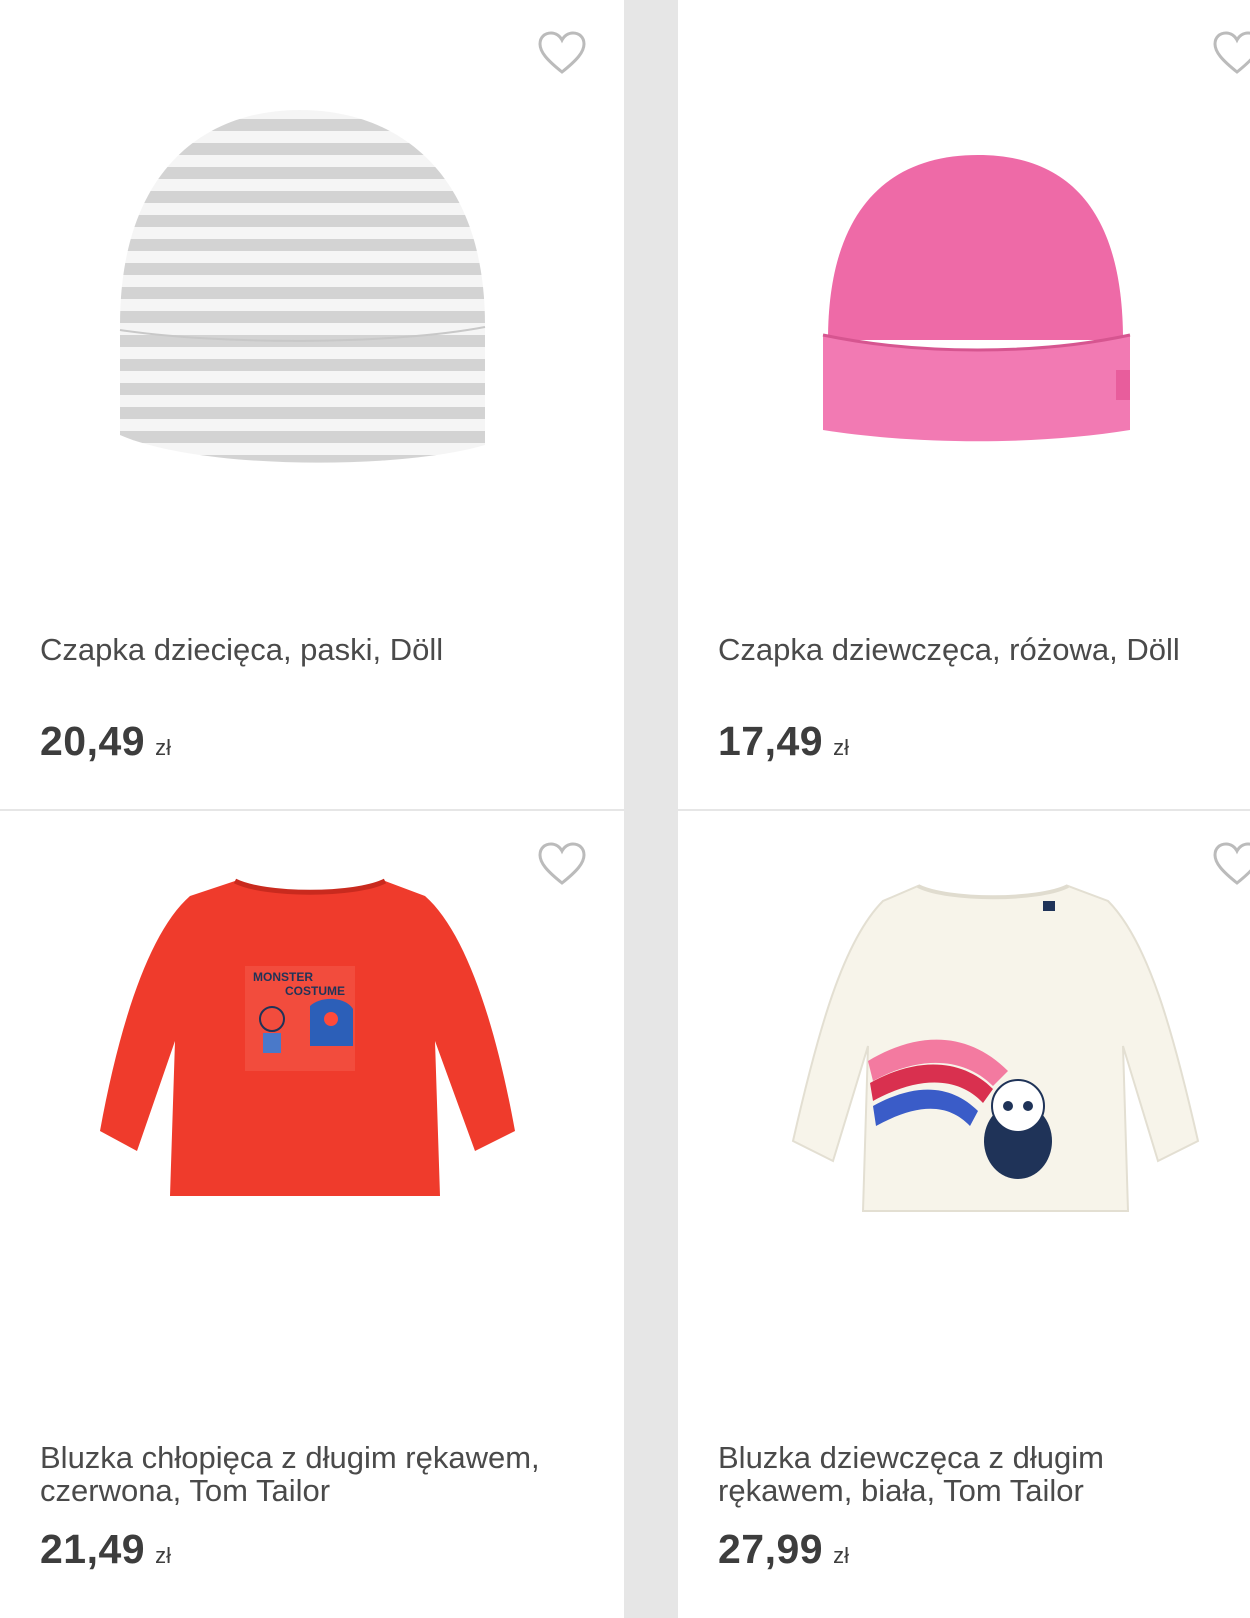 Image resolution: width=1250 pixels, height=1618 pixels. I want to click on print-text: COSTUME, so click(315, 991).